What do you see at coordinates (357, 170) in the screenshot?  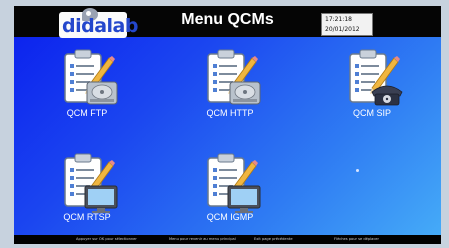 I see `cursor-dot` at bounding box center [357, 170].